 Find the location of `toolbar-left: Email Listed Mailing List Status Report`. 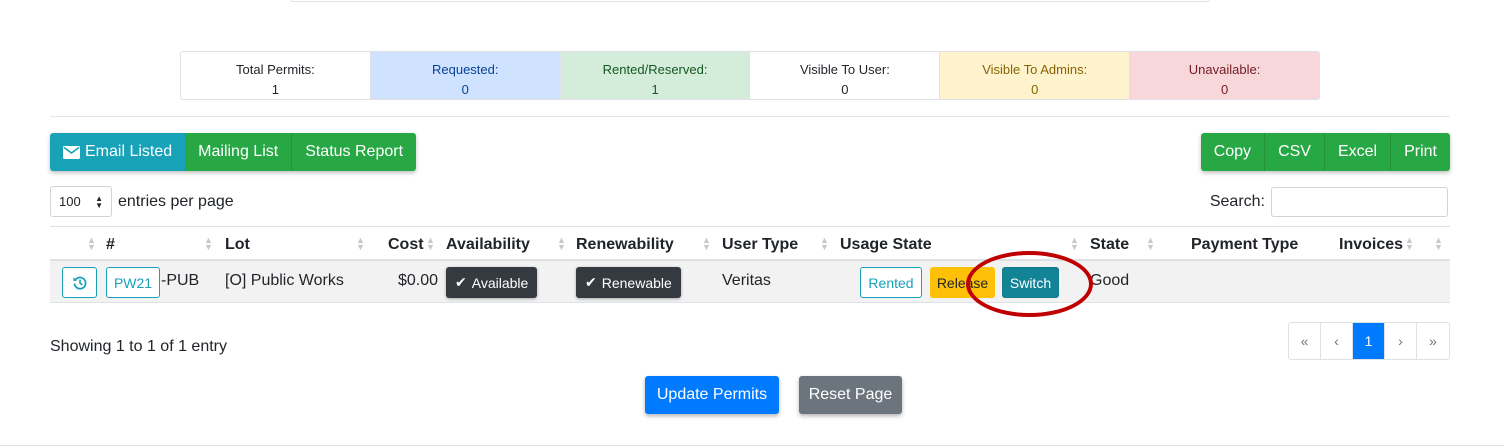

toolbar-left: Email Listed Mailing List Status Report is located at coordinates (233, 152).